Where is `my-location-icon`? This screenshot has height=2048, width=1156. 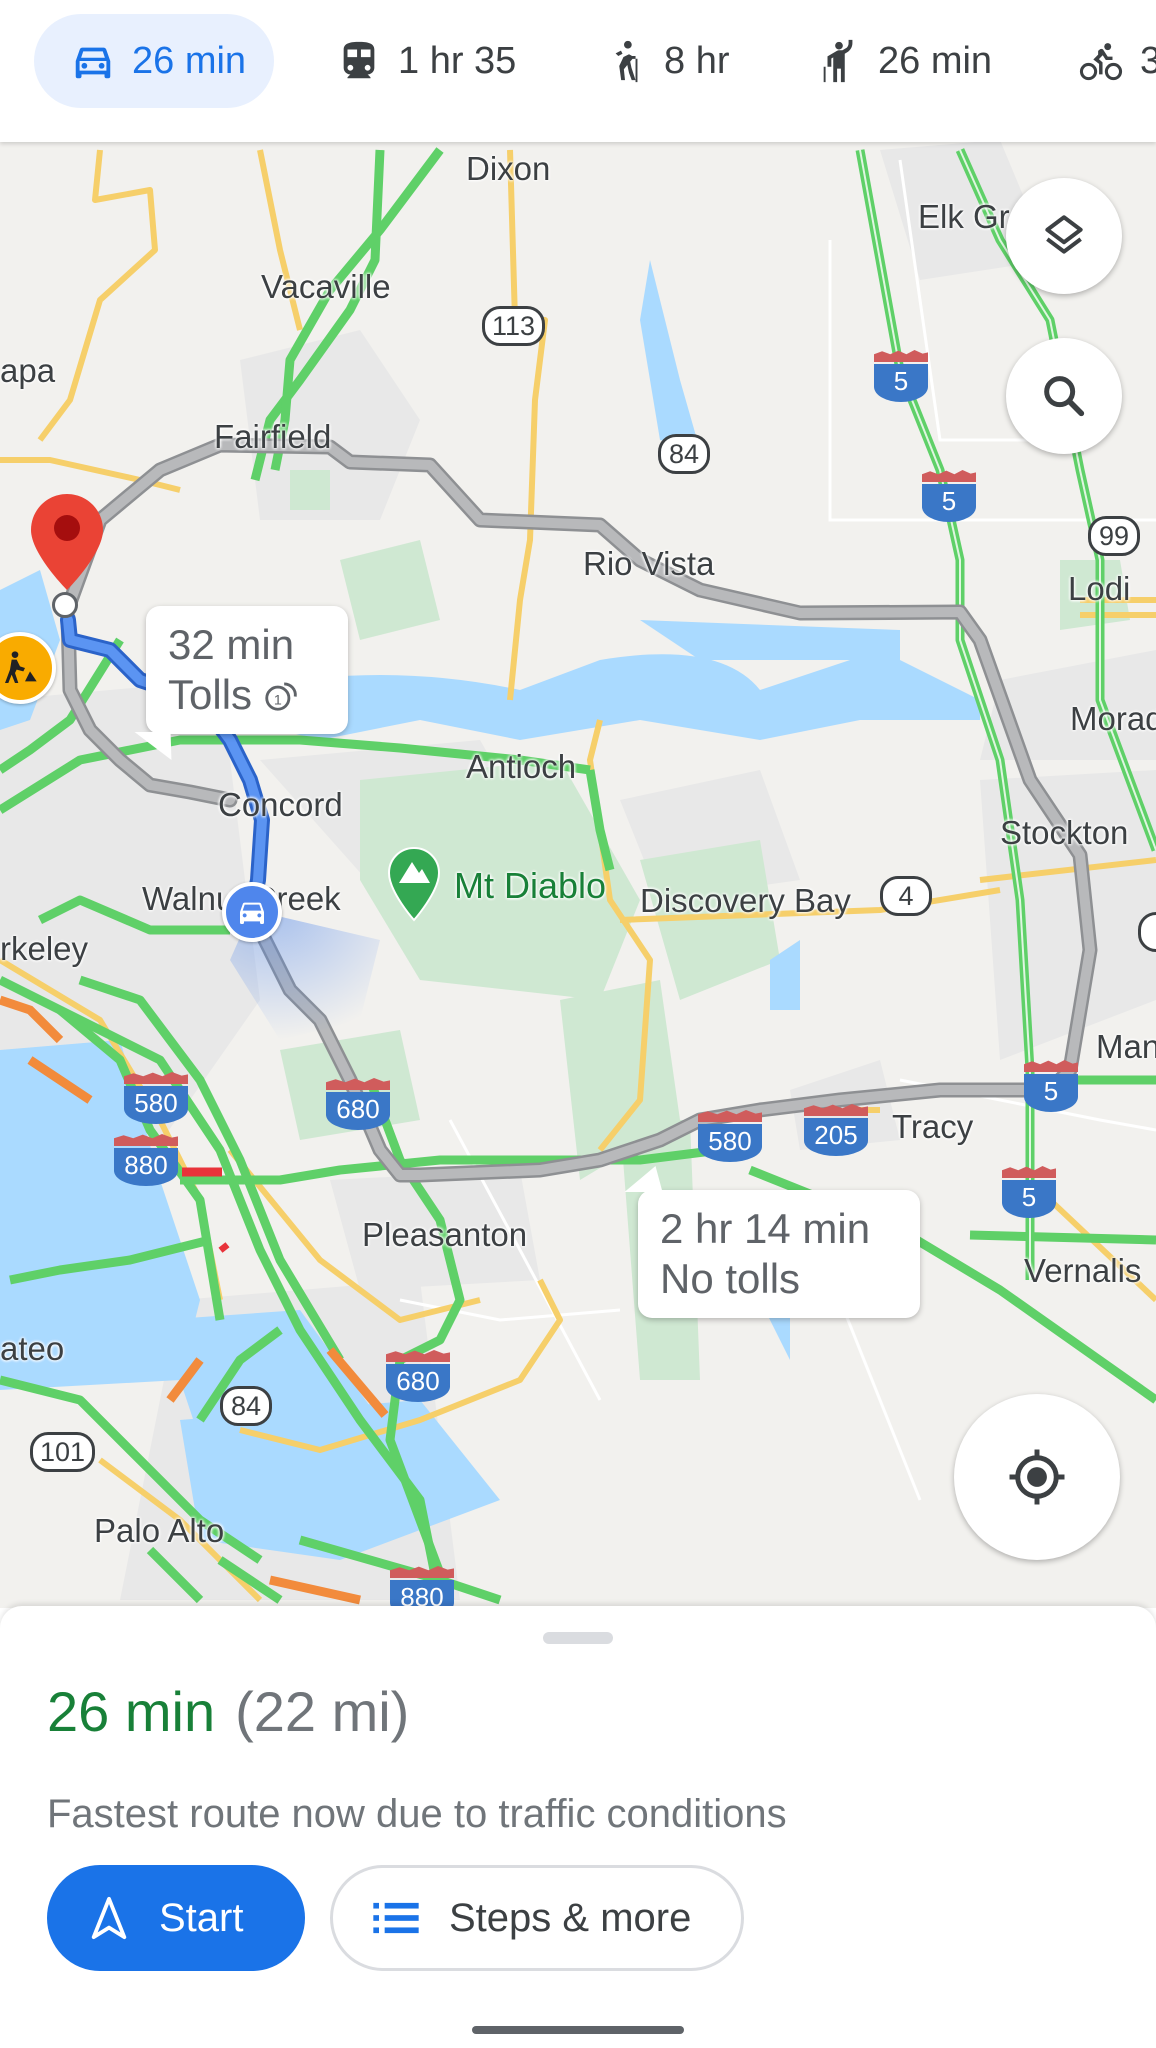
my-location-icon is located at coordinates (1037, 1477).